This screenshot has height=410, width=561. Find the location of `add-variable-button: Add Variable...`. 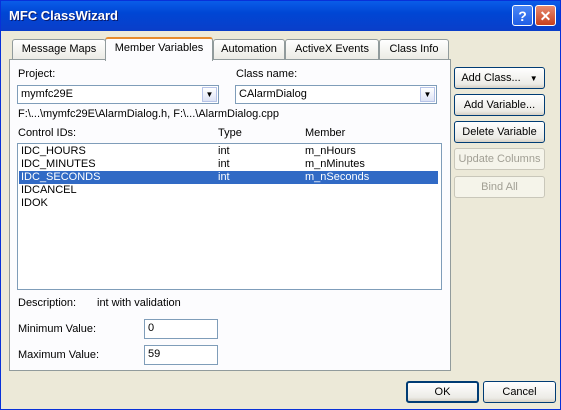

add-variable-button: Add Variable... is located at coordinates (499, 105).